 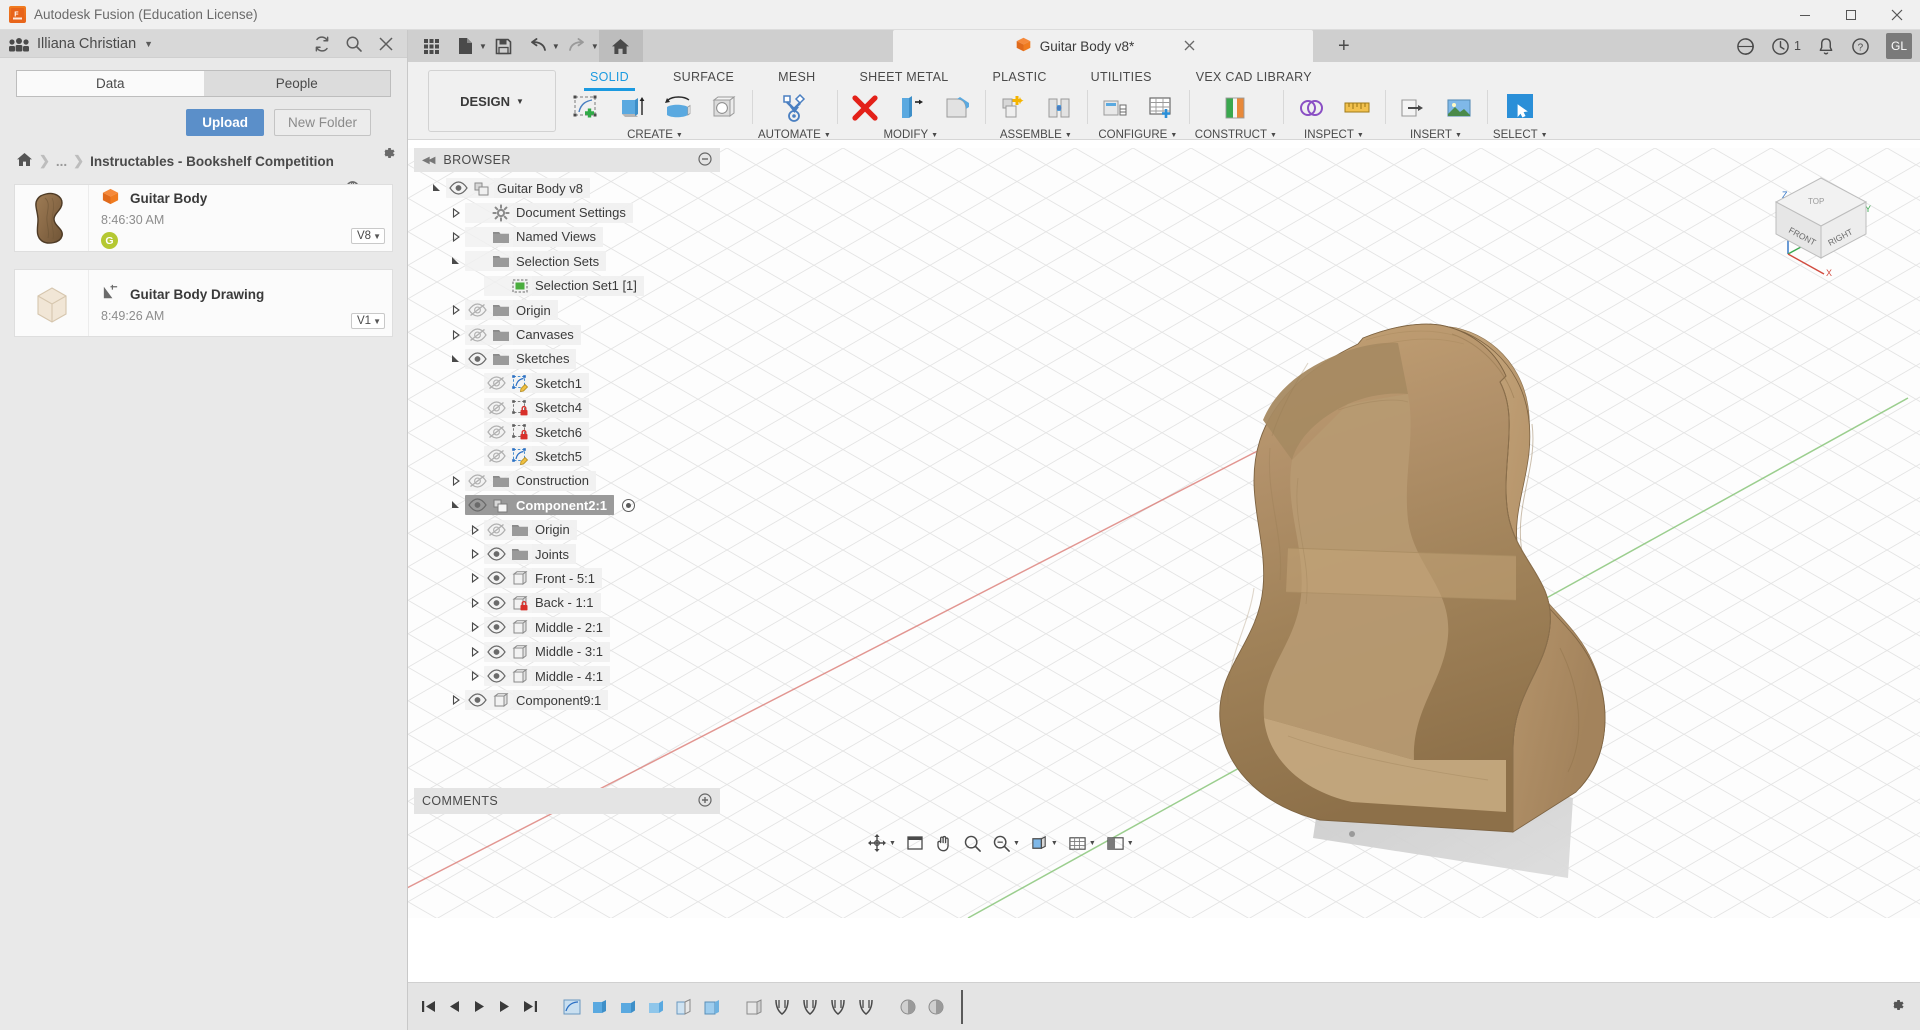 What do you see at coordinates (567, 261) in the screenshot?
I see `tree-item: Selection Sets` at bounding box center [567, 261].